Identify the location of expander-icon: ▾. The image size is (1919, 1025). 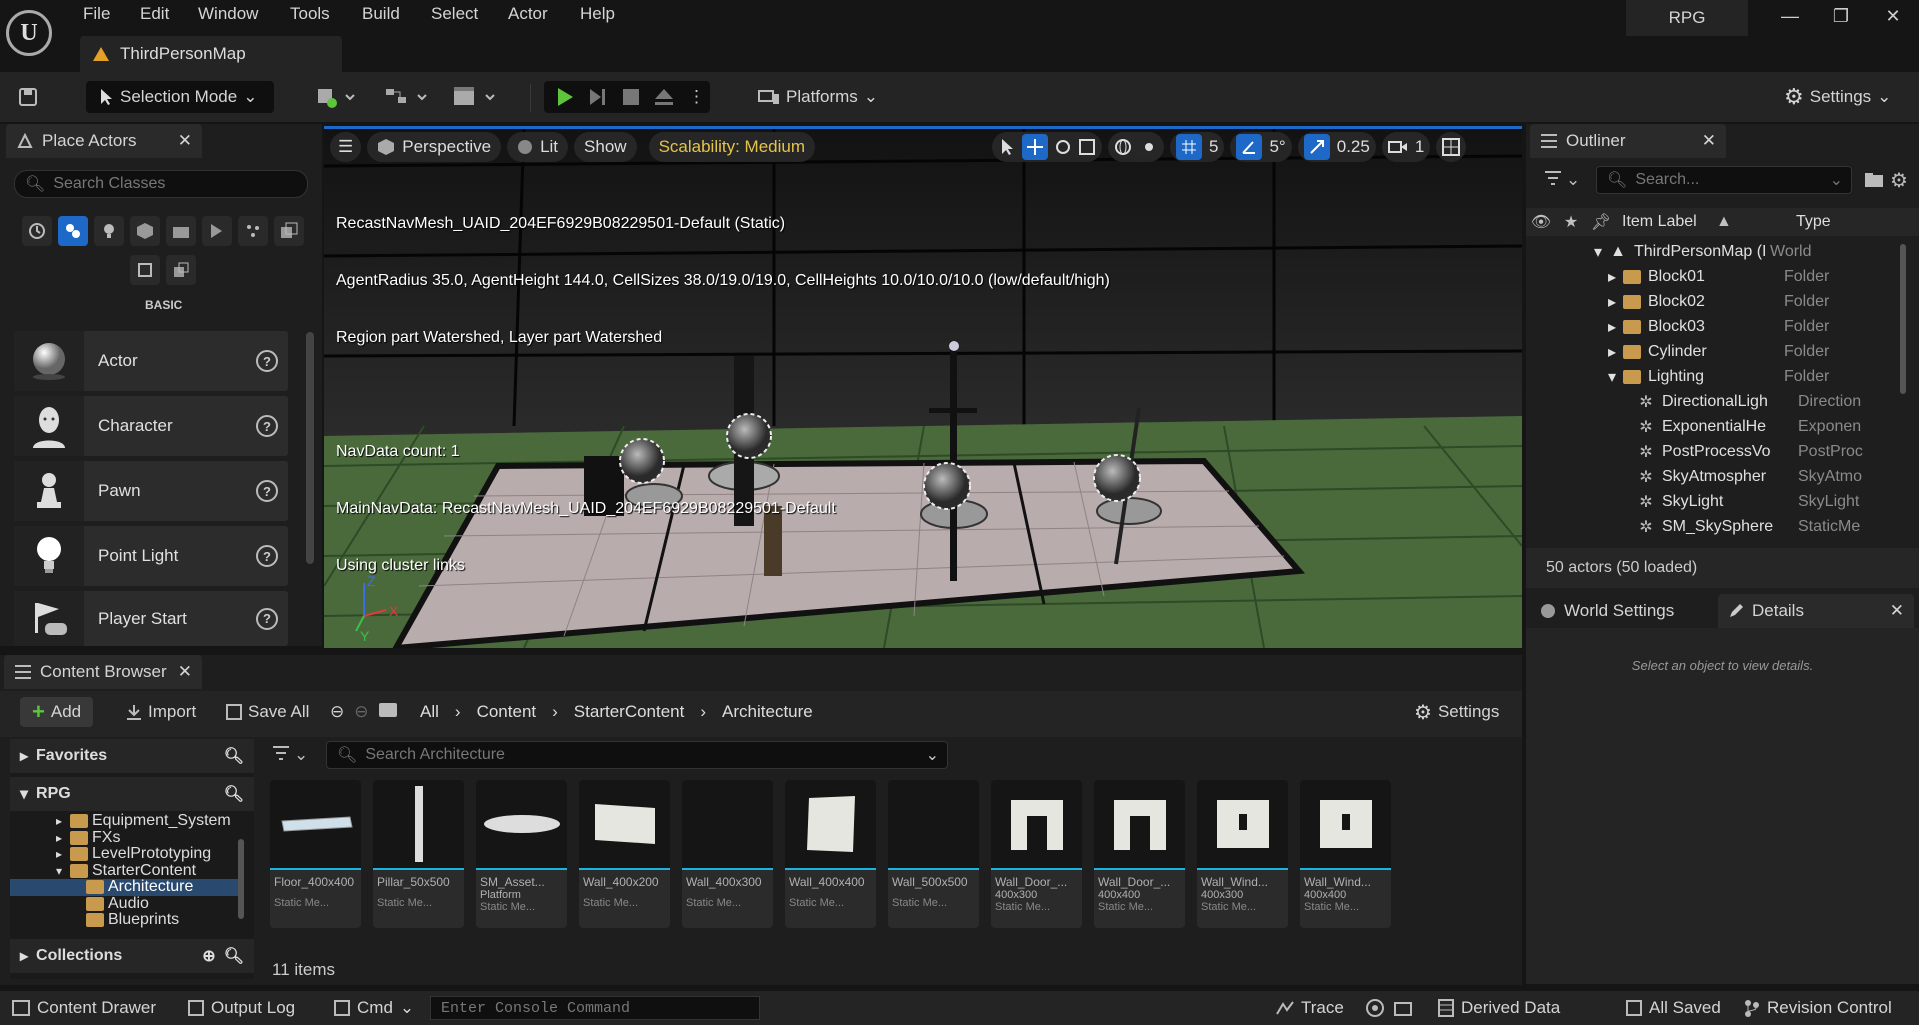
(61, 871).